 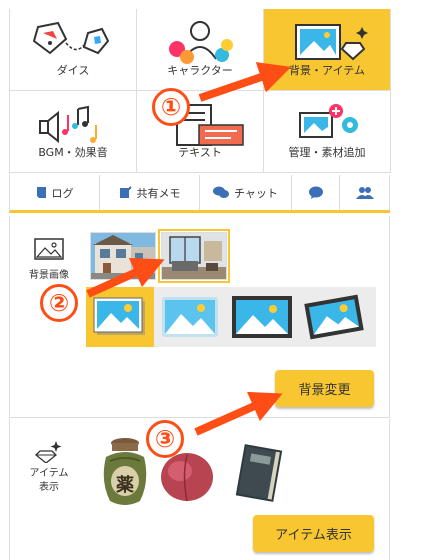 I want to click on tool-background-item: 背景・アイテム, so click(x=327, y=50).